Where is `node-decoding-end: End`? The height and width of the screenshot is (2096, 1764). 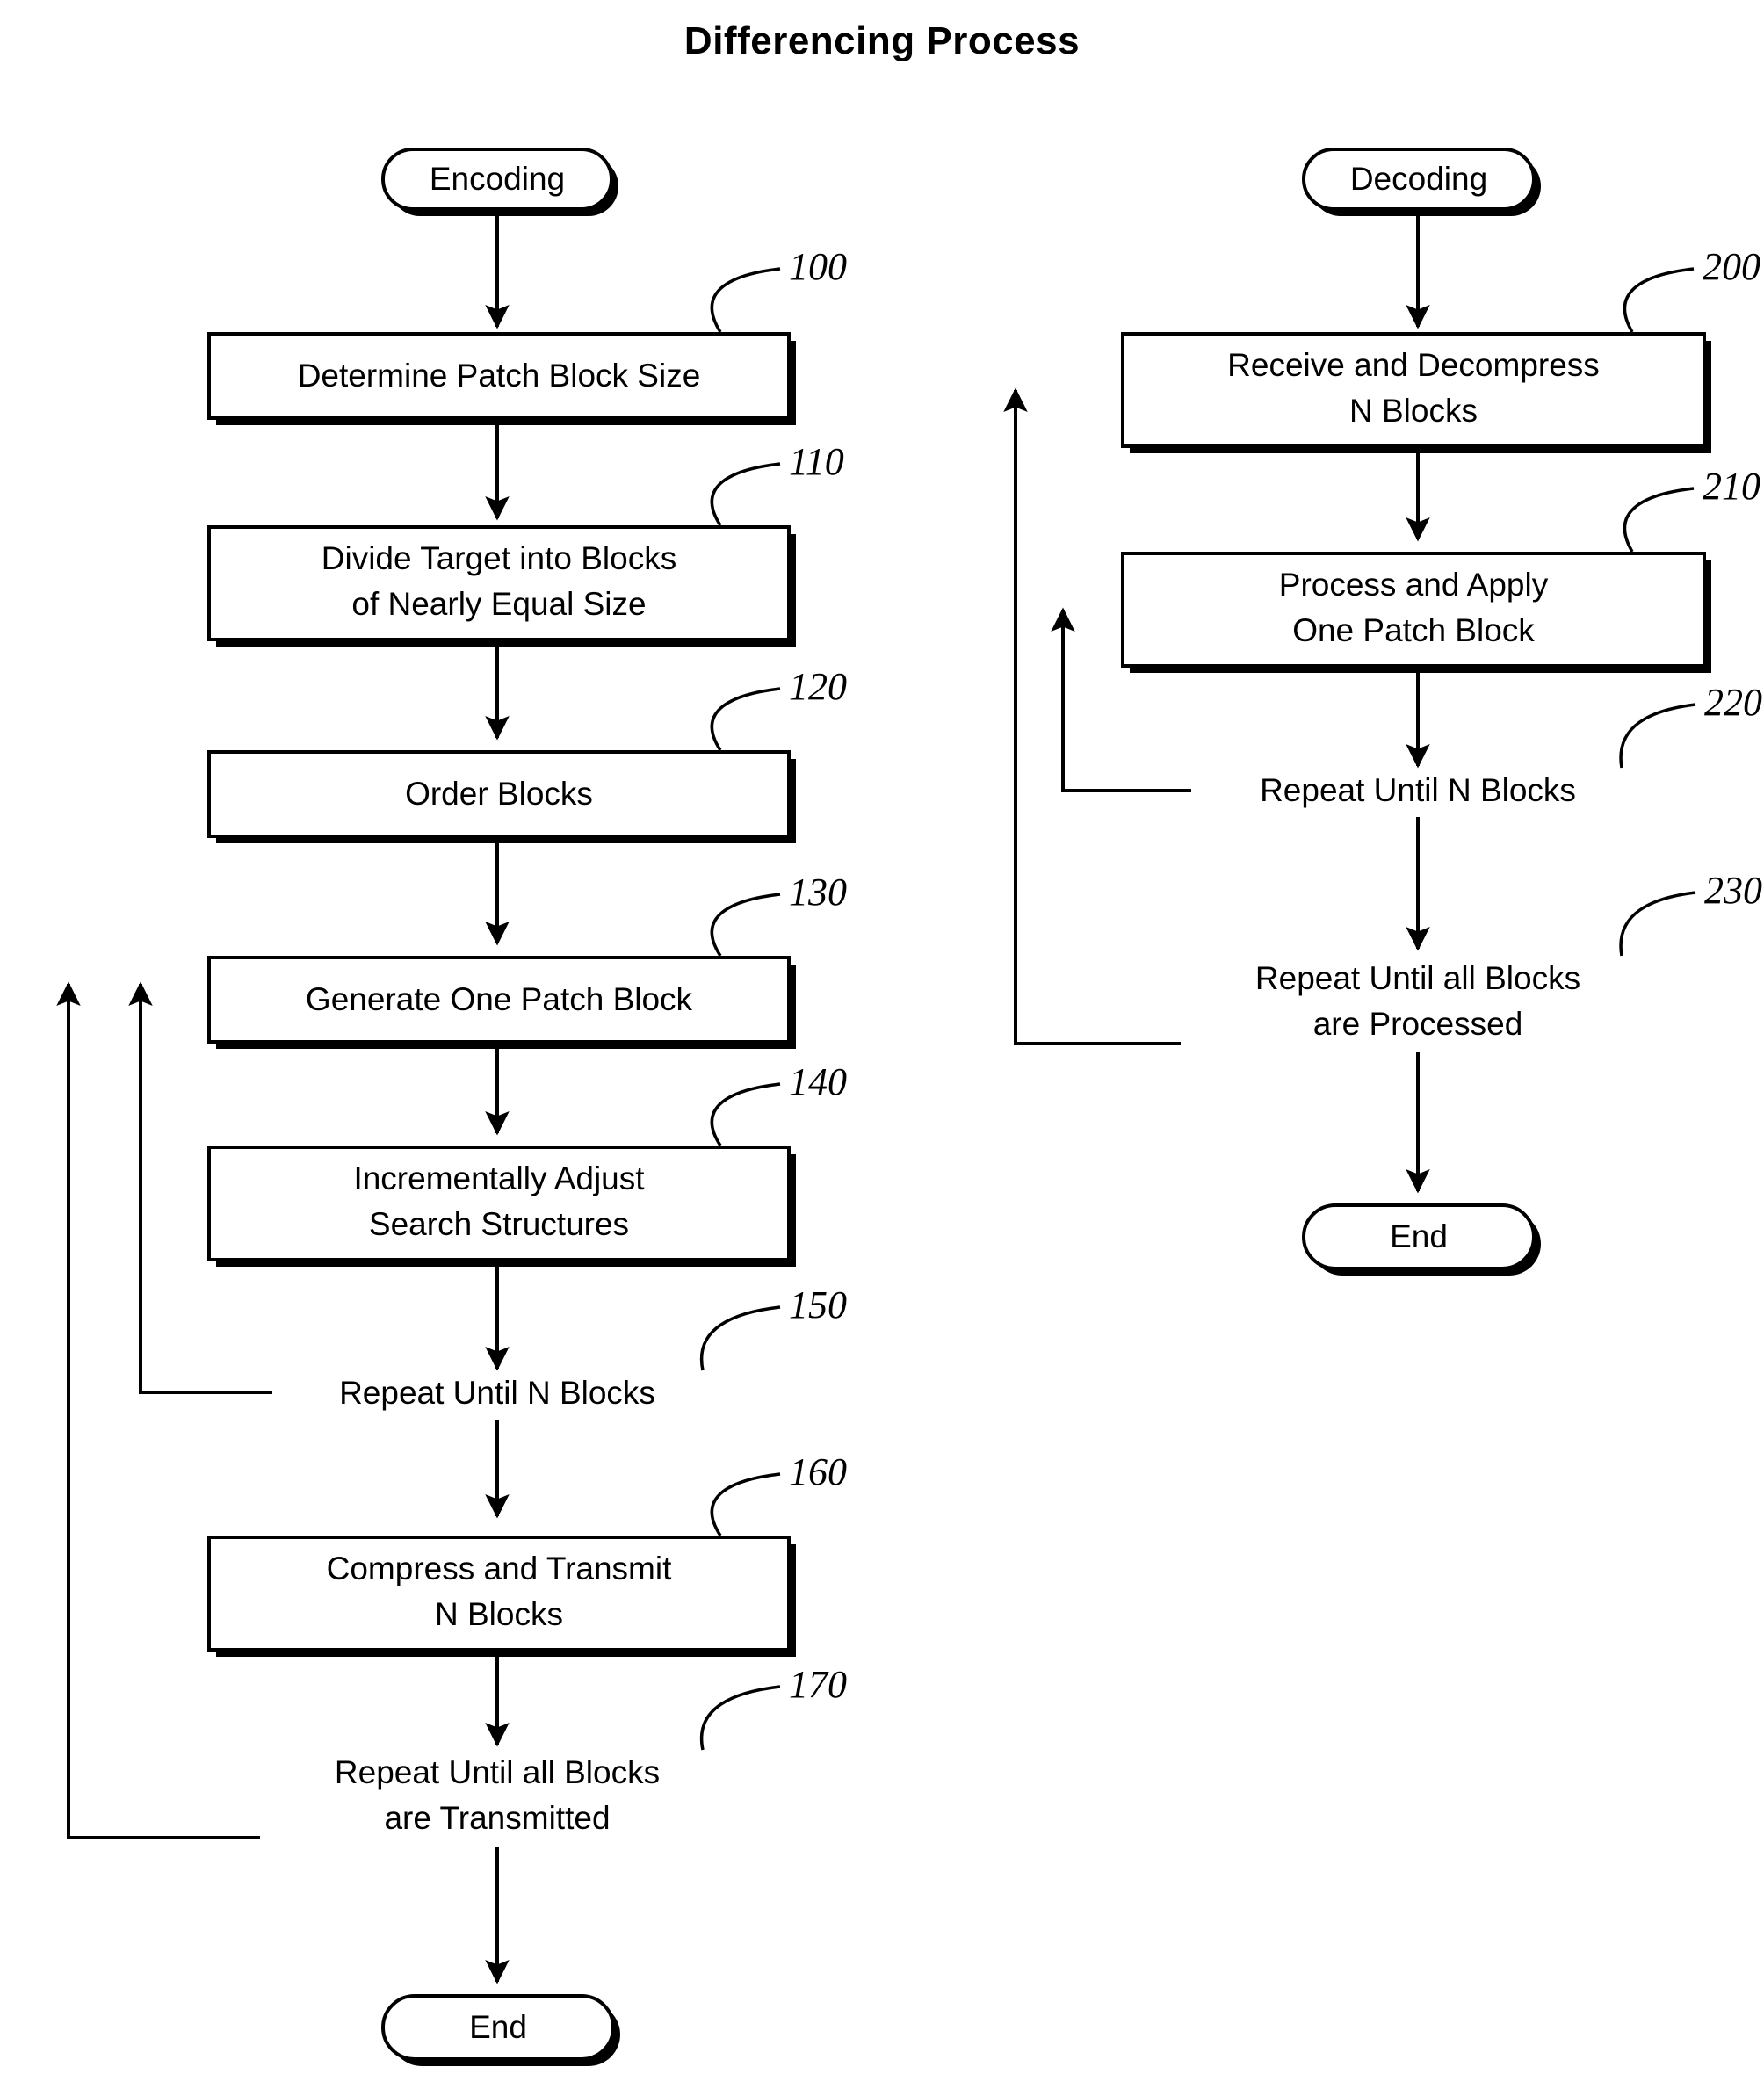 node-decoding-end: End is located at coordinates (1422, 1239).